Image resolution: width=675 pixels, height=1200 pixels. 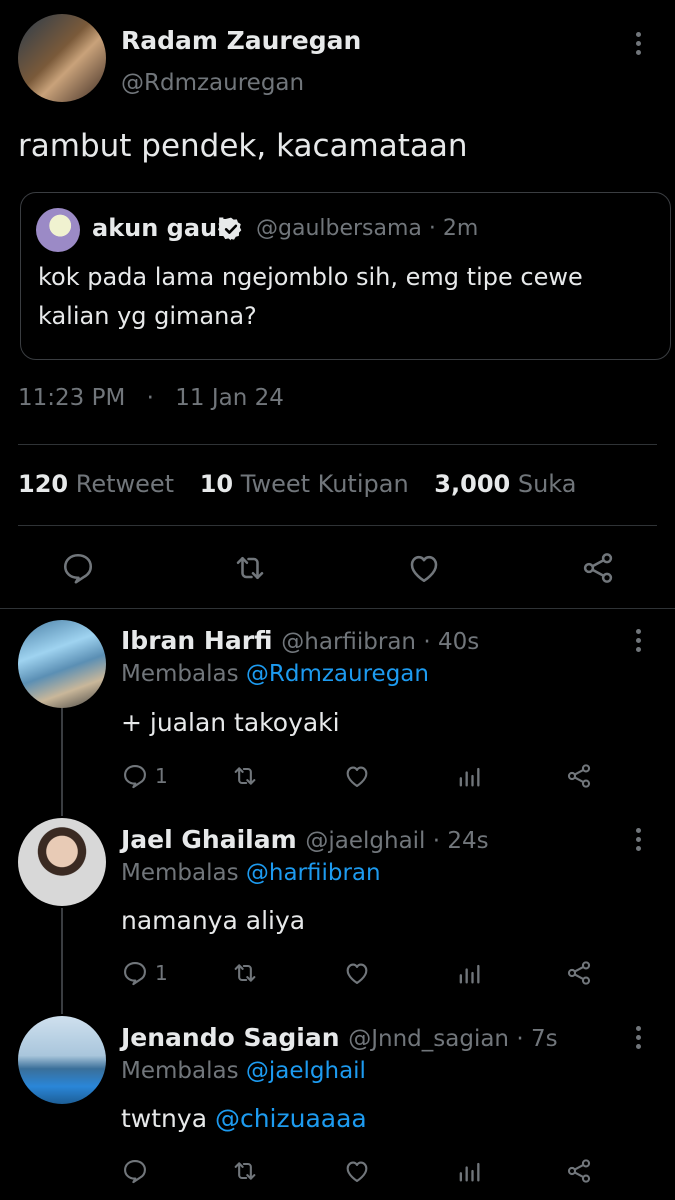 I want to click on tweet-time: 11:23 PM, so click(x=72, y=398).